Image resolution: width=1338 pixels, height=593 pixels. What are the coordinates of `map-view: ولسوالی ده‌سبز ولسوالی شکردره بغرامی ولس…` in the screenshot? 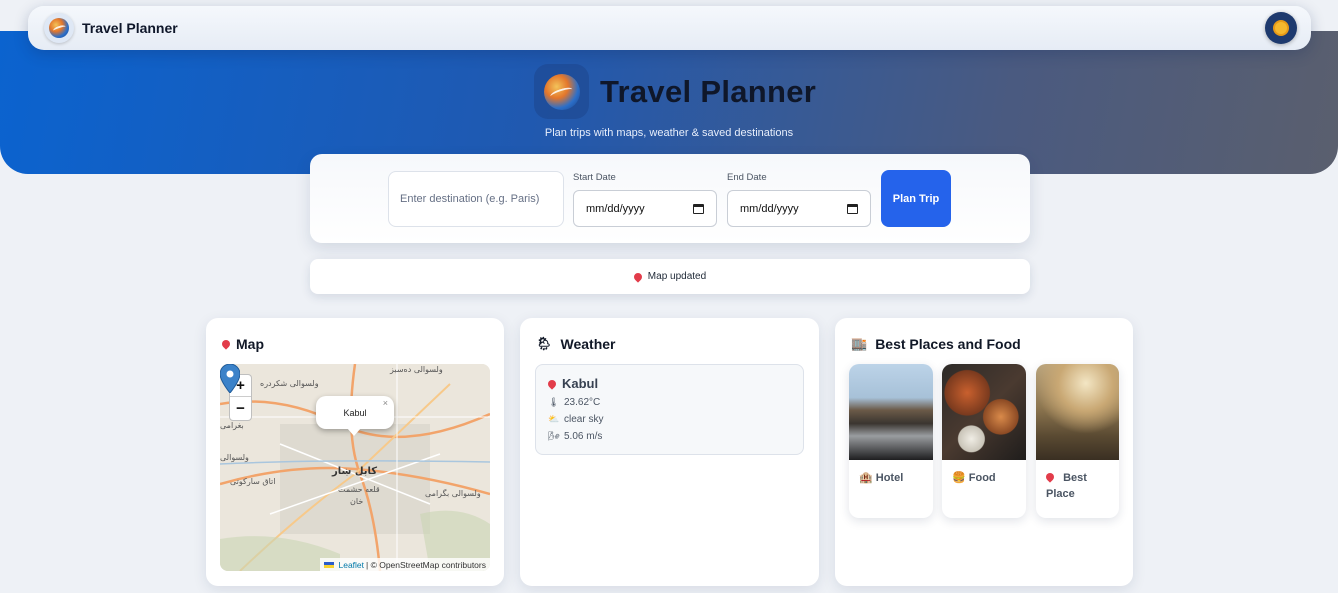 It's located at (355, 467).